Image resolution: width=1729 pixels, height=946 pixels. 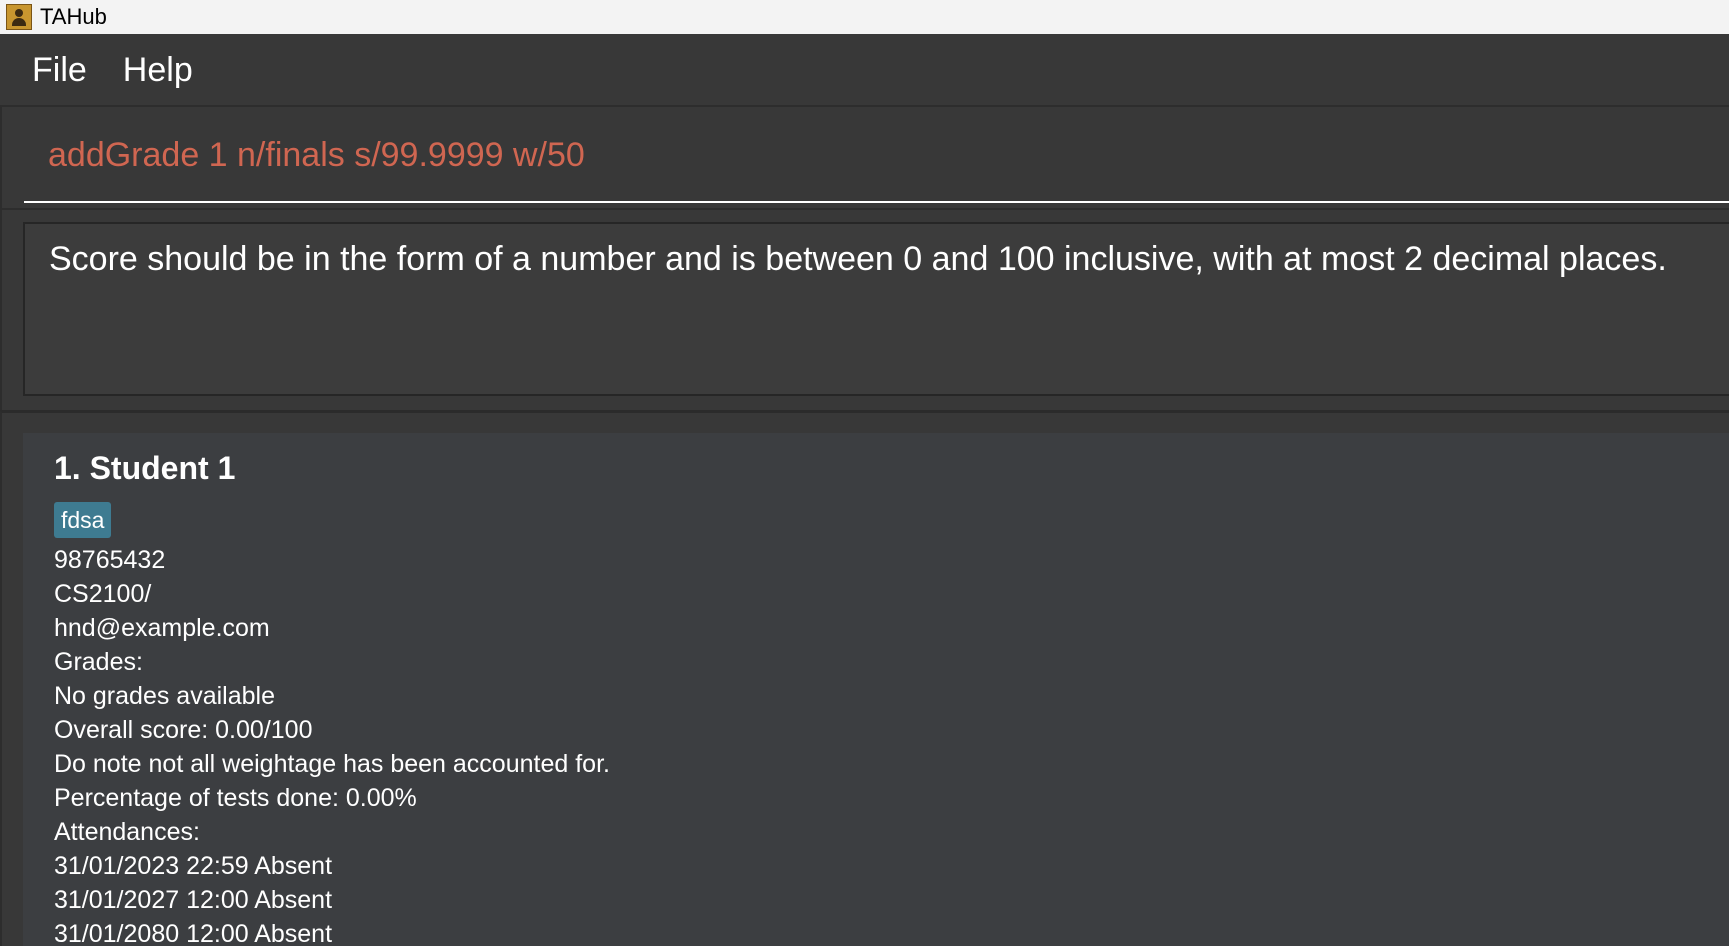 What do you see at coordinates (235, 798) in the screenshot?
I see `tests-done: Percentage of tests done: 0.00%` at bounding box center [235, 798].